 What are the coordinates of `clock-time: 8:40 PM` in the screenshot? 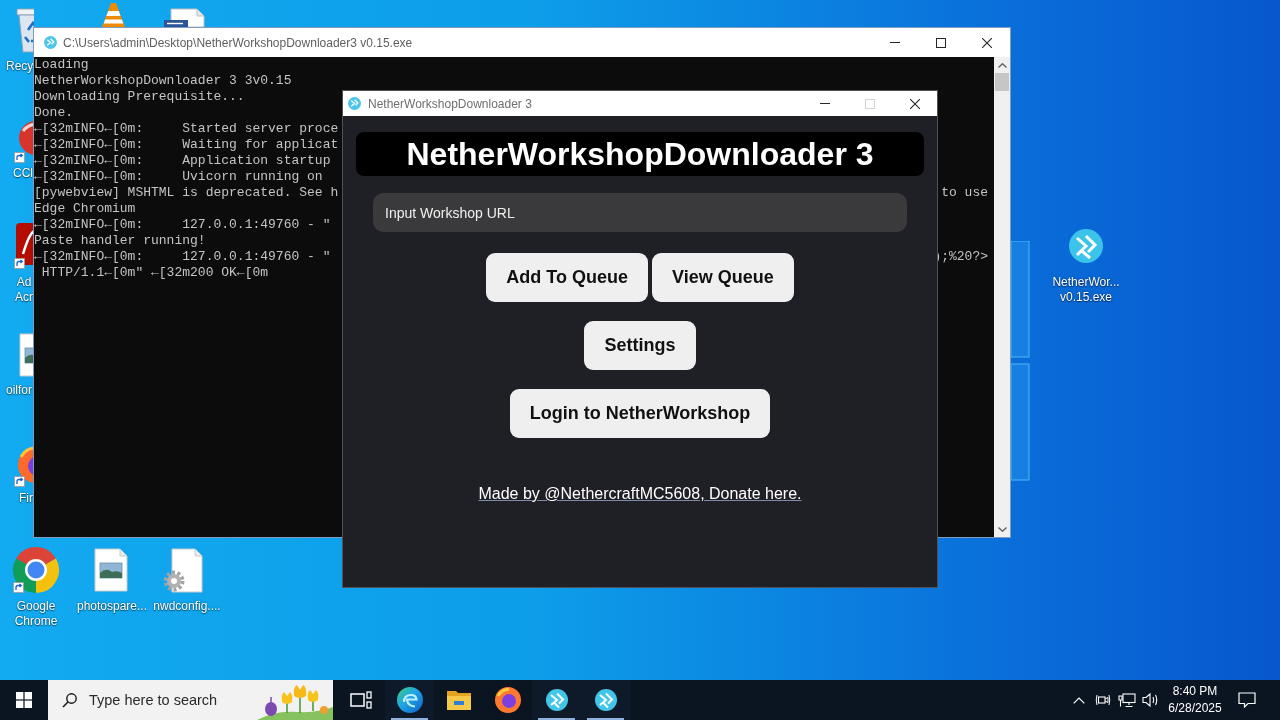 It's located at (1195, 691).